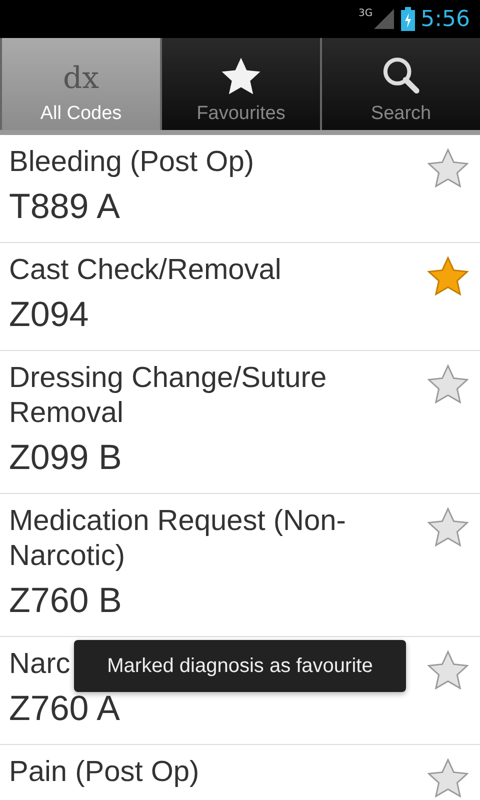 The width and height of the screenshot is (480, 800). Describe the element at coordinates (65, 709) in the screenshot. I see `diagnosis-code: Z760 A` at that location.